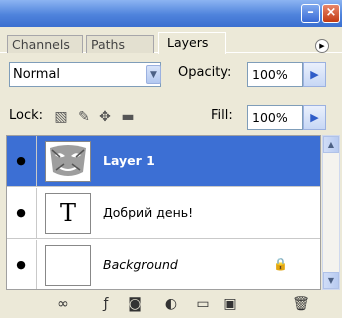 This screenshot has width=342, height=318. I want to click on minimize-icon: –, so click(310, 12).